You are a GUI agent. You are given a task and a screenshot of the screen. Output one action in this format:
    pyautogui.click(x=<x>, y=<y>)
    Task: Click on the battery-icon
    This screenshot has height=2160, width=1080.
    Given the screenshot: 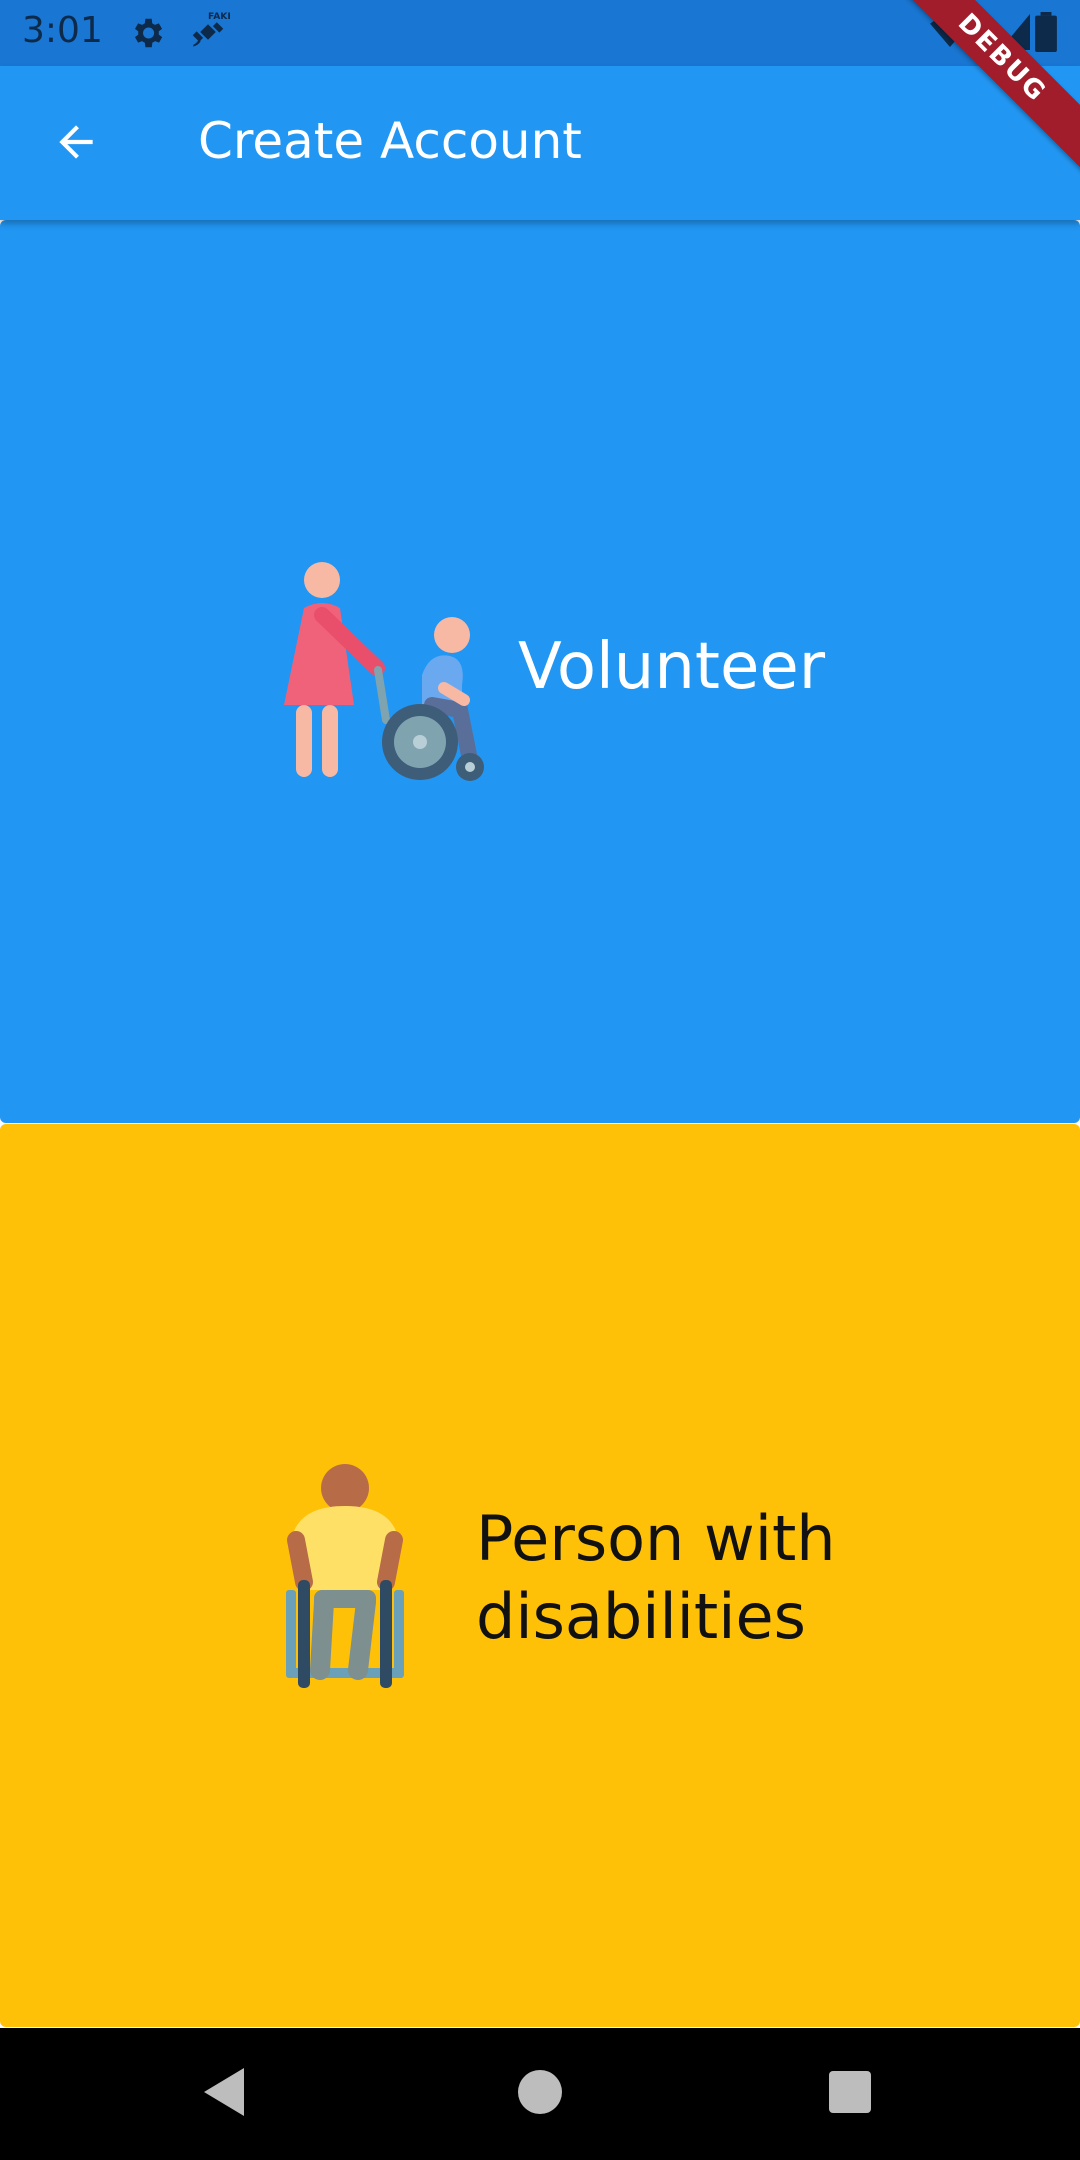 What is the action you would take?
    pyautogui.click(x=1046, y=34)
    